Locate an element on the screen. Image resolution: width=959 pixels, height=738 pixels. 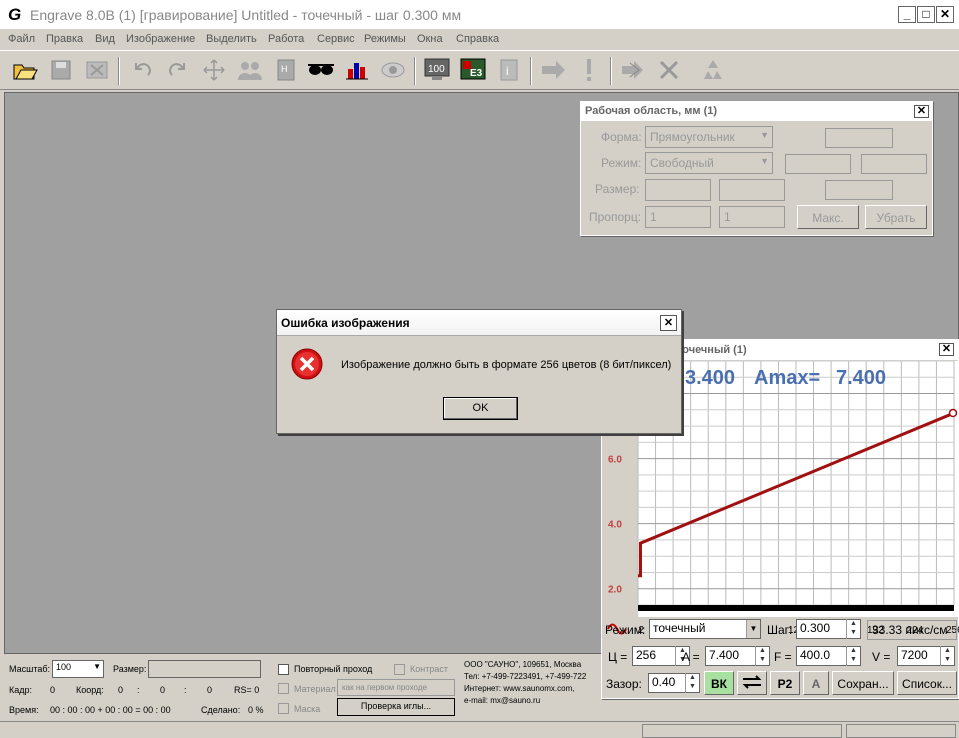
size-label: Размер: is located at coordinates (130, 669).